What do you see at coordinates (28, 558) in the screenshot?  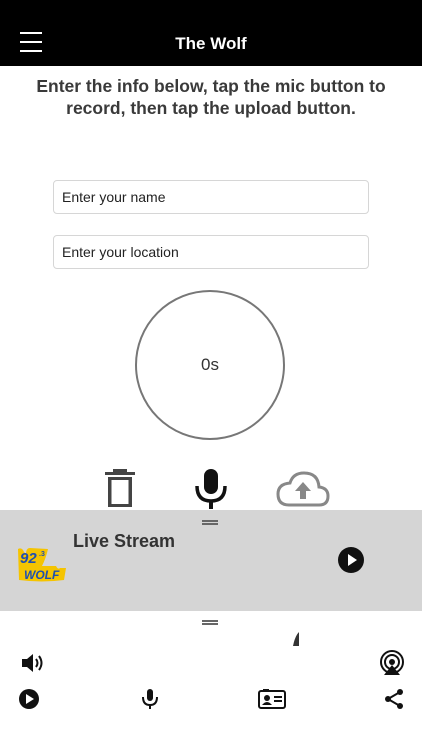 I see `svg-text: 92` at bounding box center [28, 558].